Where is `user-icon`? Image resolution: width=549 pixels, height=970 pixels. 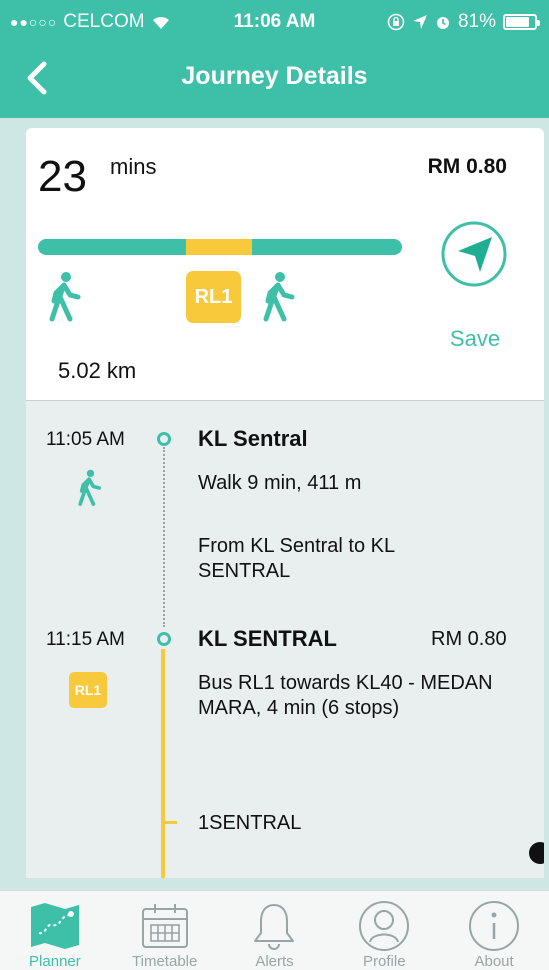 user-icon is located at coordinates (384, 925).